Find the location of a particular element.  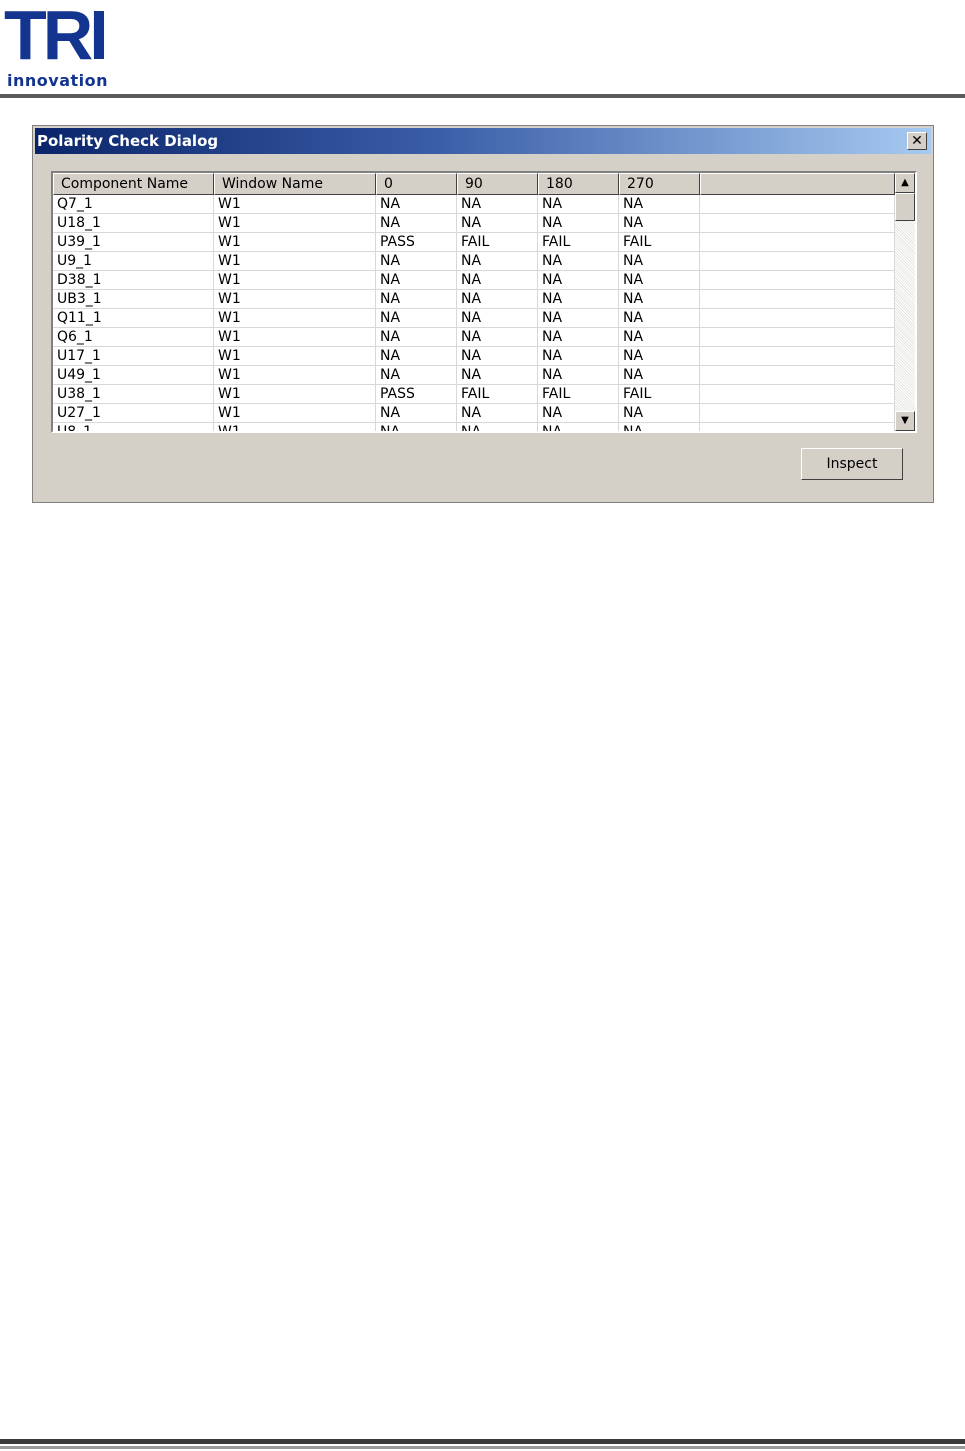

table-row: U49_1 W1 NA NA NA NA is located at coordinates (474, 375).